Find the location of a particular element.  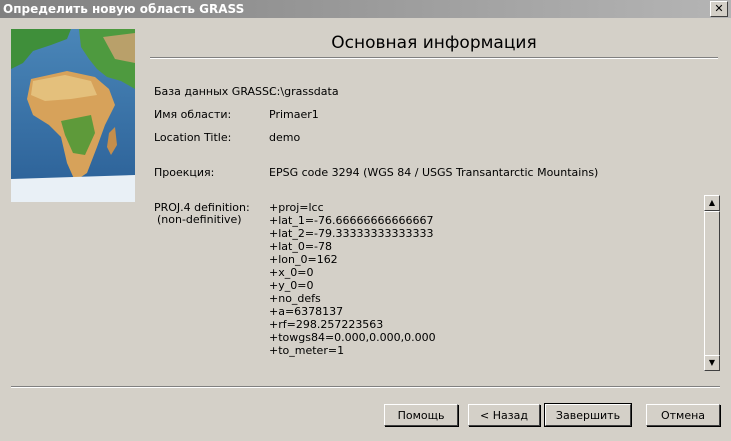

proj4-line: +lon_0=162 is located at coordinates (303, 259).